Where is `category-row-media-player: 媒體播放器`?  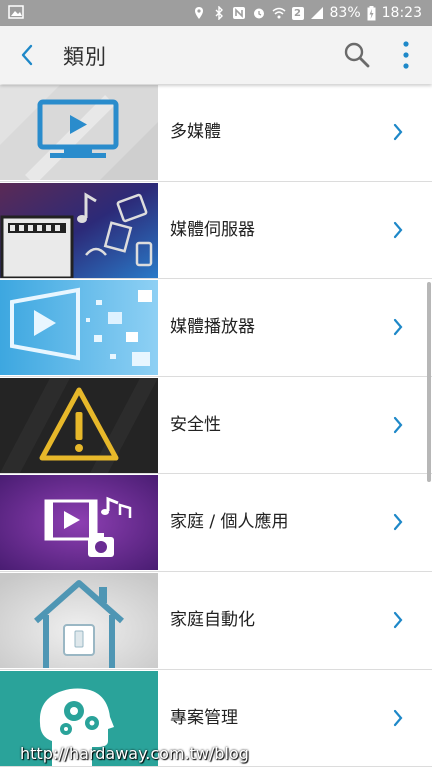
category-row-media-player: 媒體播放器 is located at coordinates (216, 328).